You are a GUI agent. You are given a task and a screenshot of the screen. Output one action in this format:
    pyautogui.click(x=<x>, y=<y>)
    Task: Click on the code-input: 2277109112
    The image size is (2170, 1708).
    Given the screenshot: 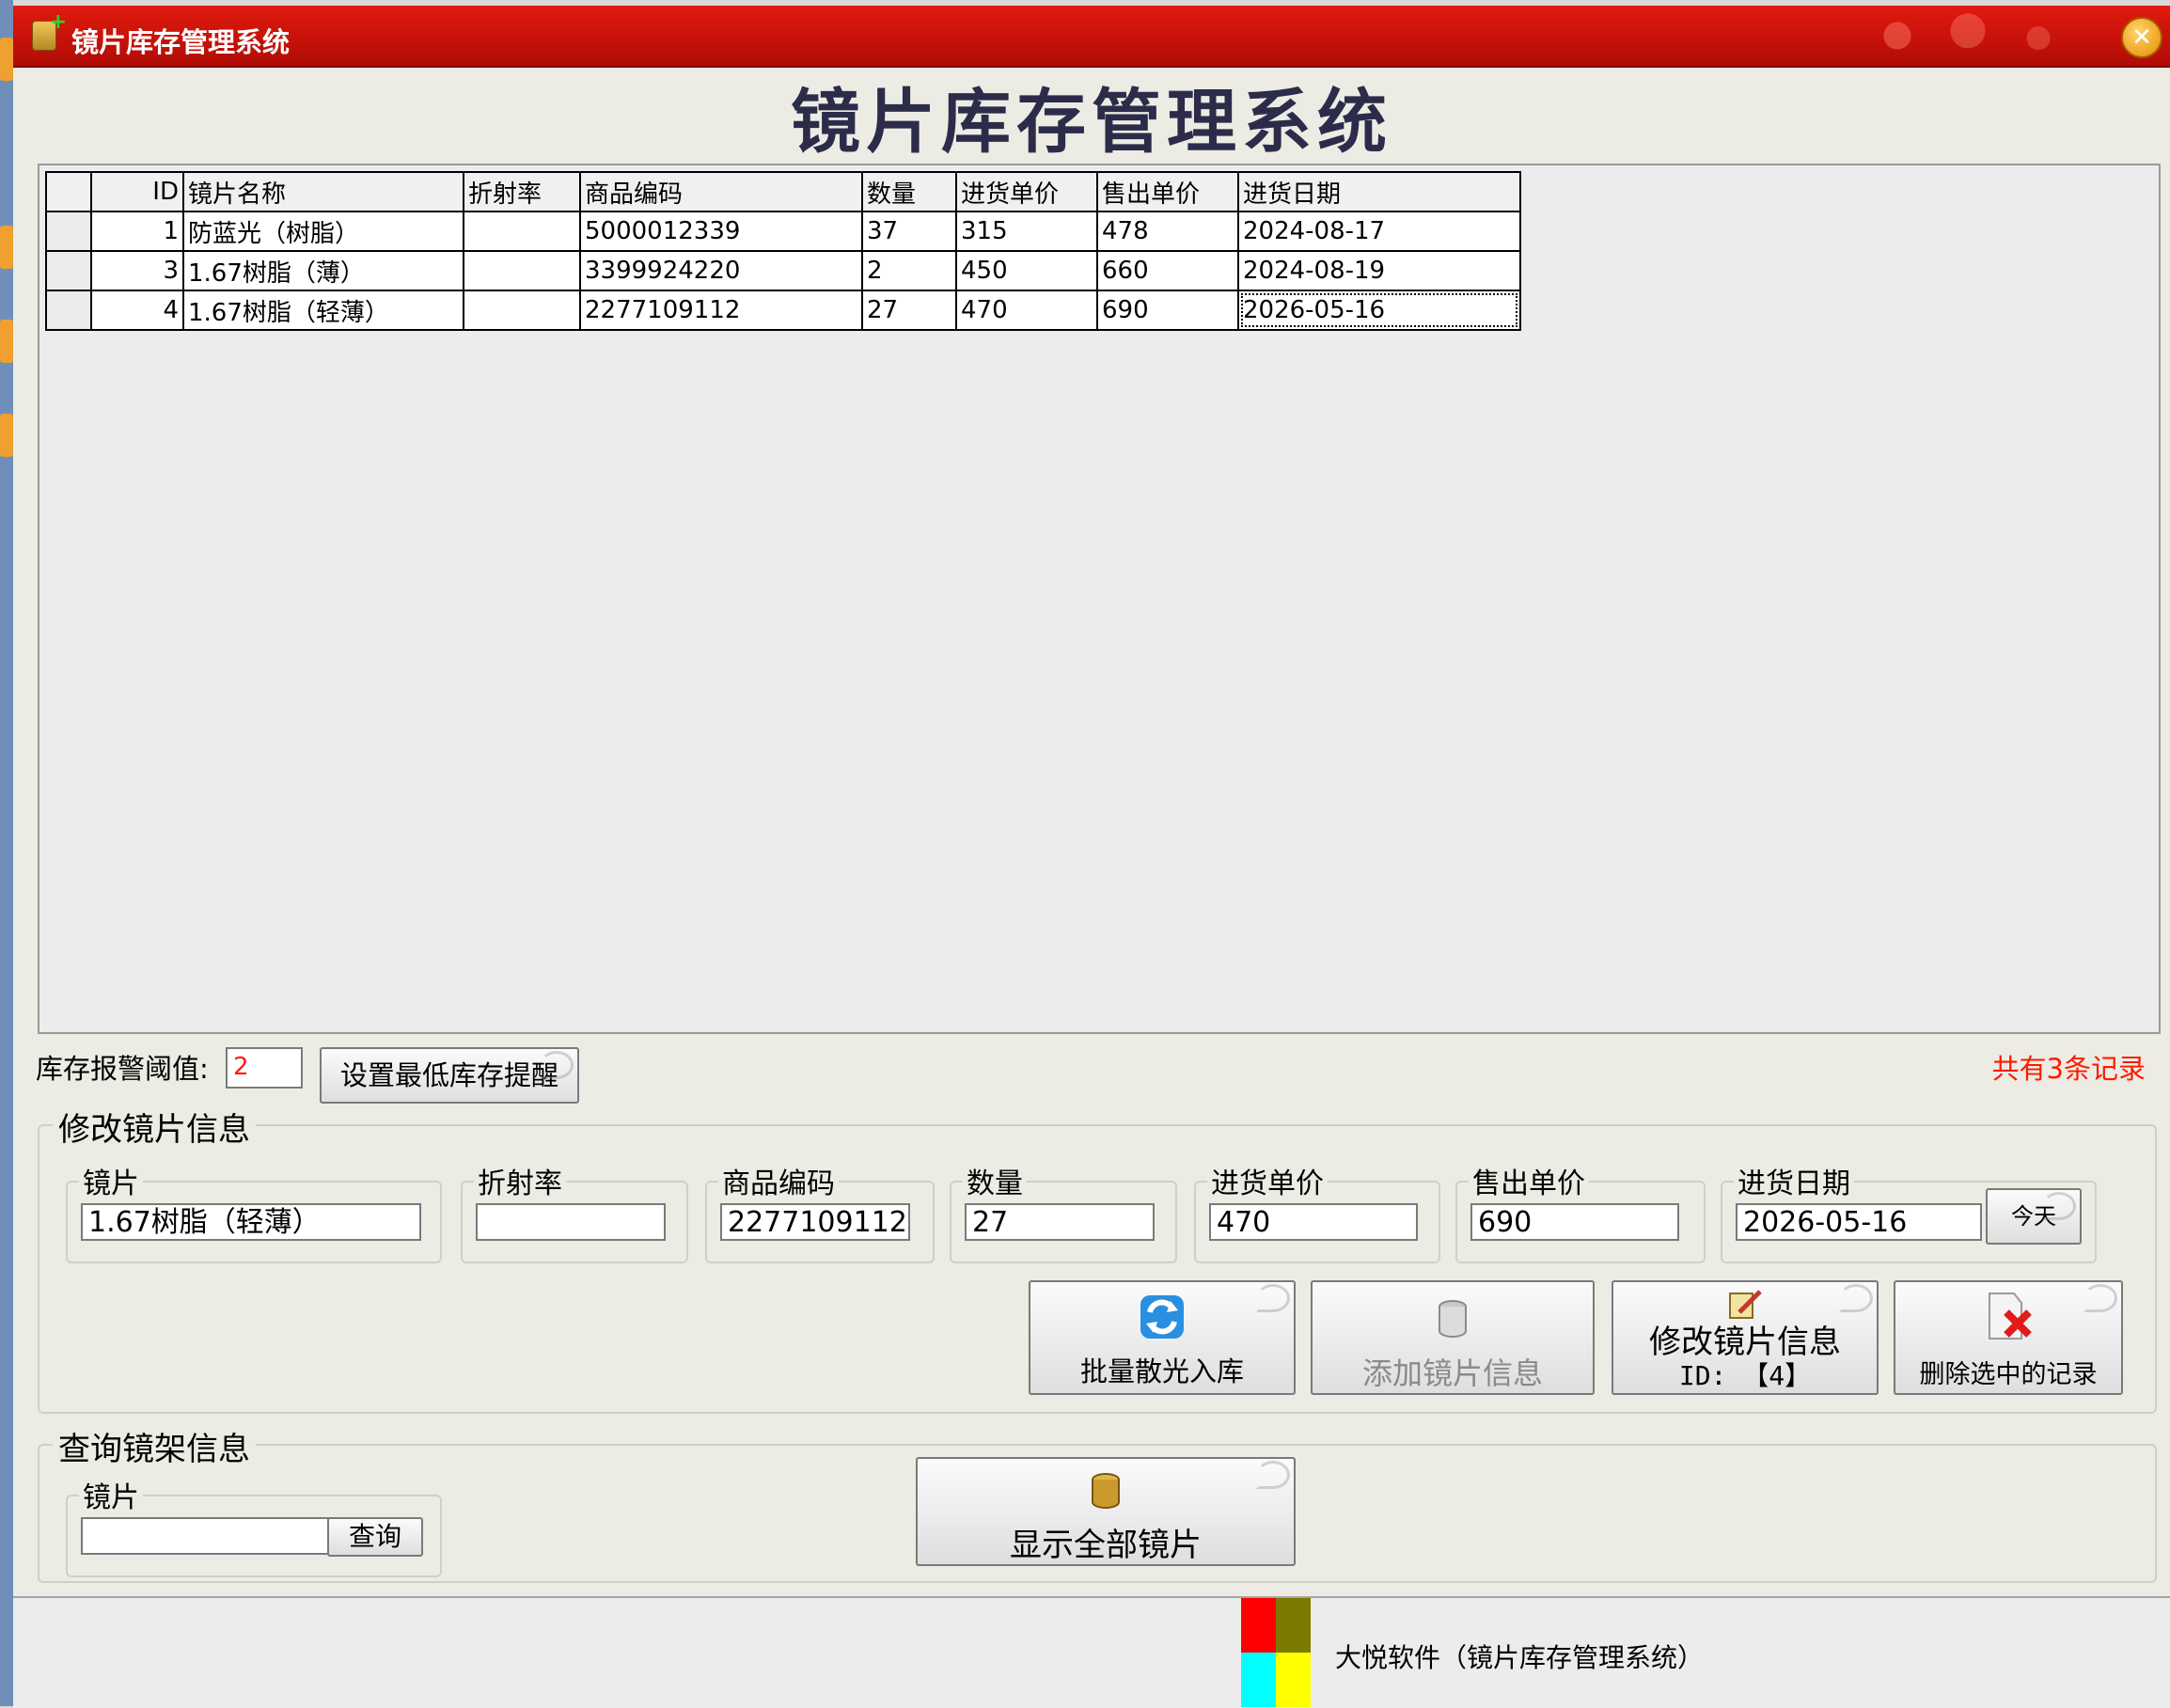 What is the action you would take?
    pyautogui.click(x=815, y=1222)
    